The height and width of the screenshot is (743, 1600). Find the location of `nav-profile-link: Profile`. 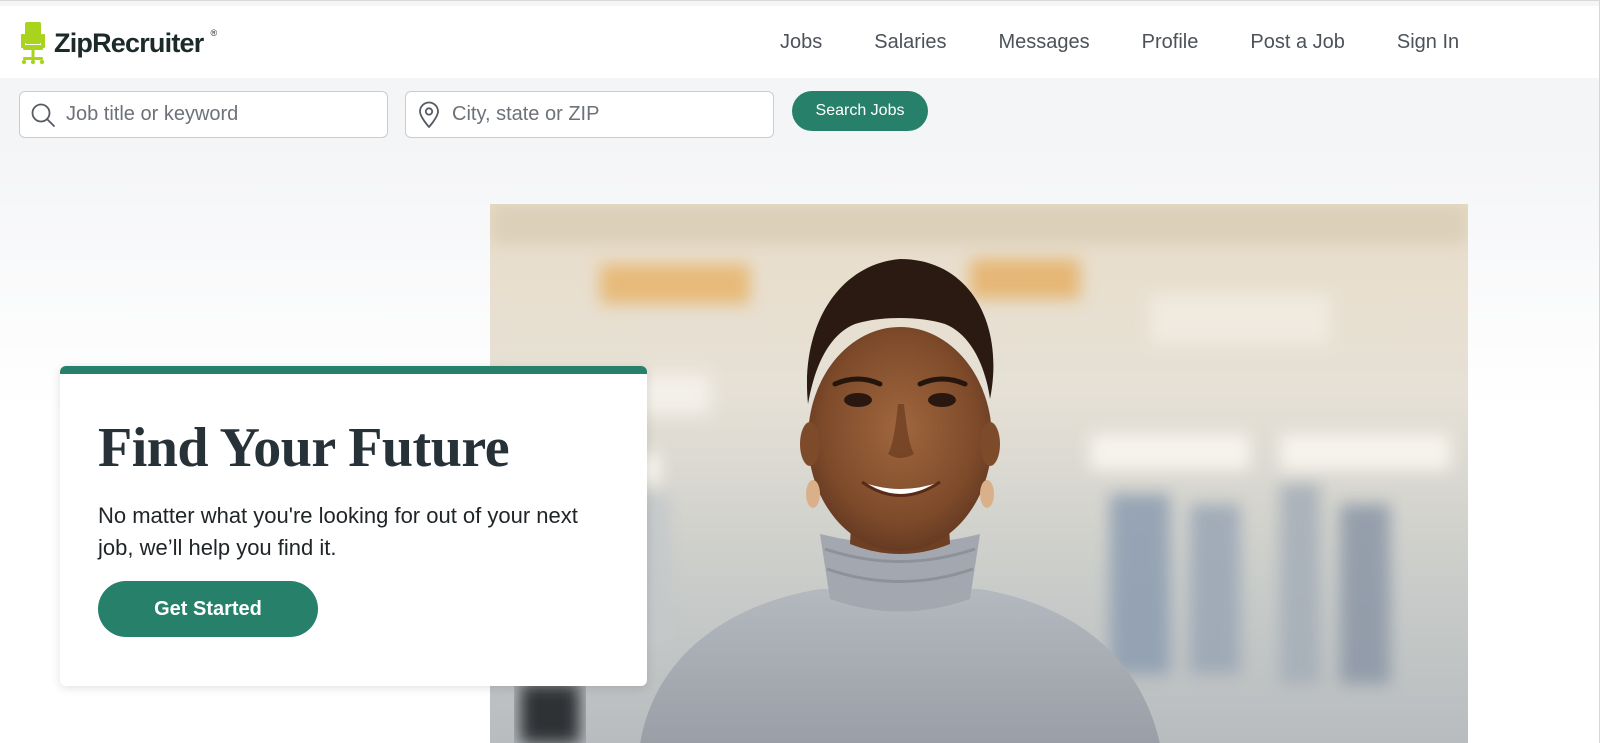

nav-profile-link: Profile is located at coordinates (1170, 42).